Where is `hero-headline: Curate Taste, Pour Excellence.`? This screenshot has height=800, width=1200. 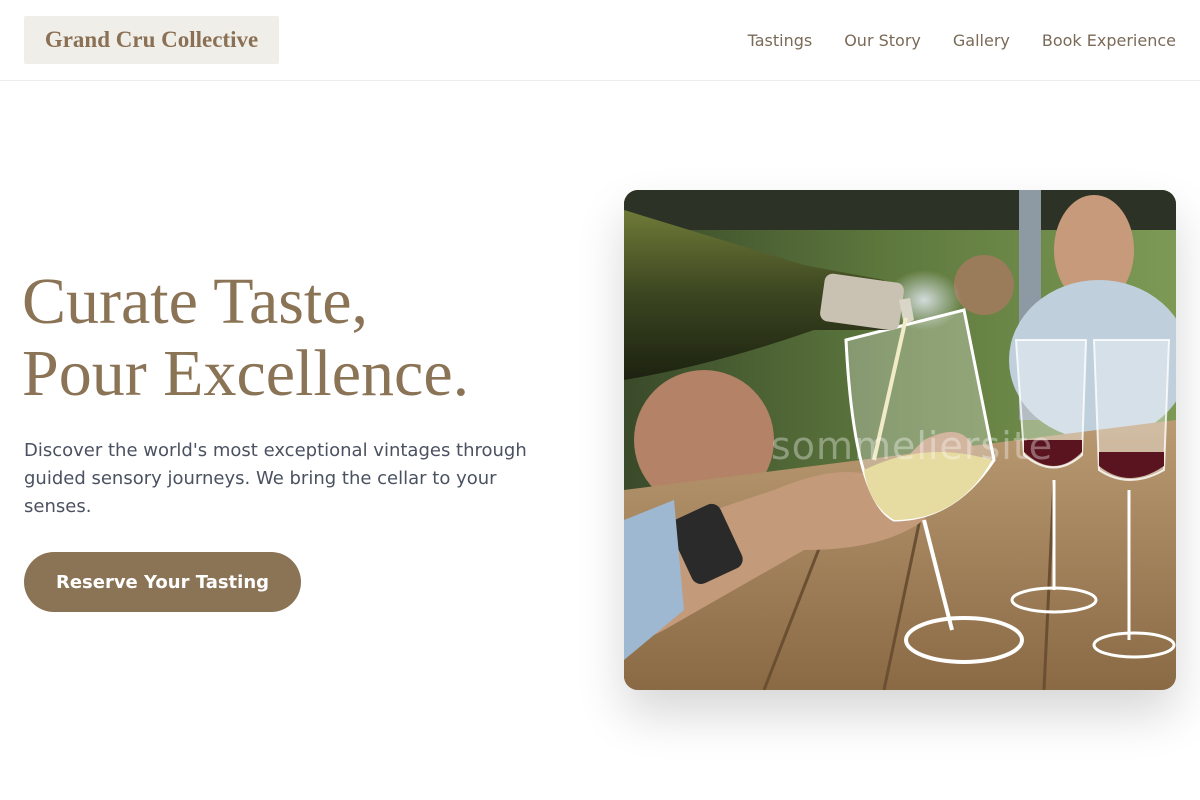
hero-headline: Curate Taste, Pour Excellence. is located at coordinates (302, 338).